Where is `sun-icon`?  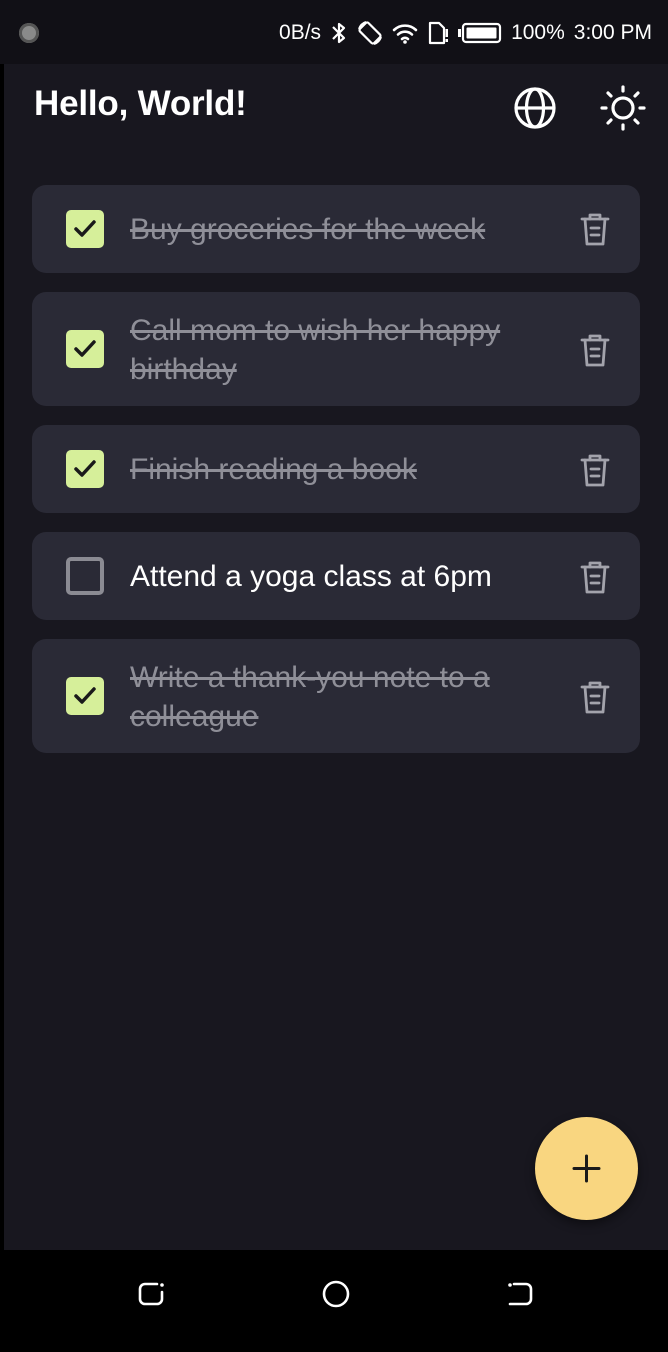 sun-icon is located at coordinates (623, 108).